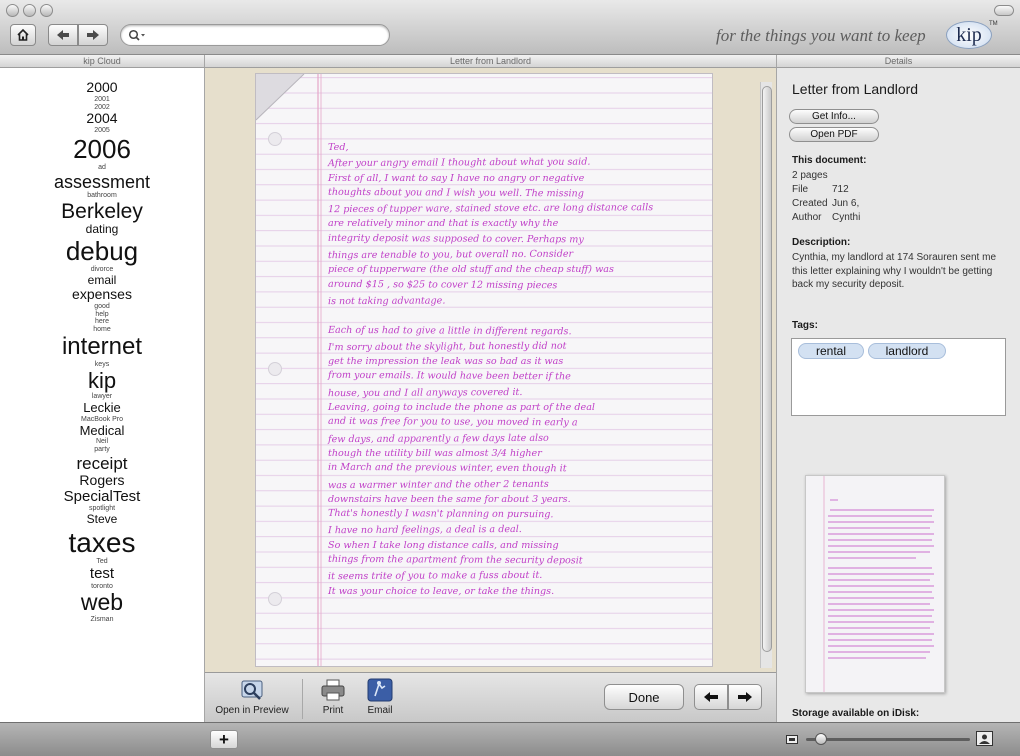 The width and height of the screenshot is (1020, 756). I want to click on cloud-tag: taxes, so click(102, 542).